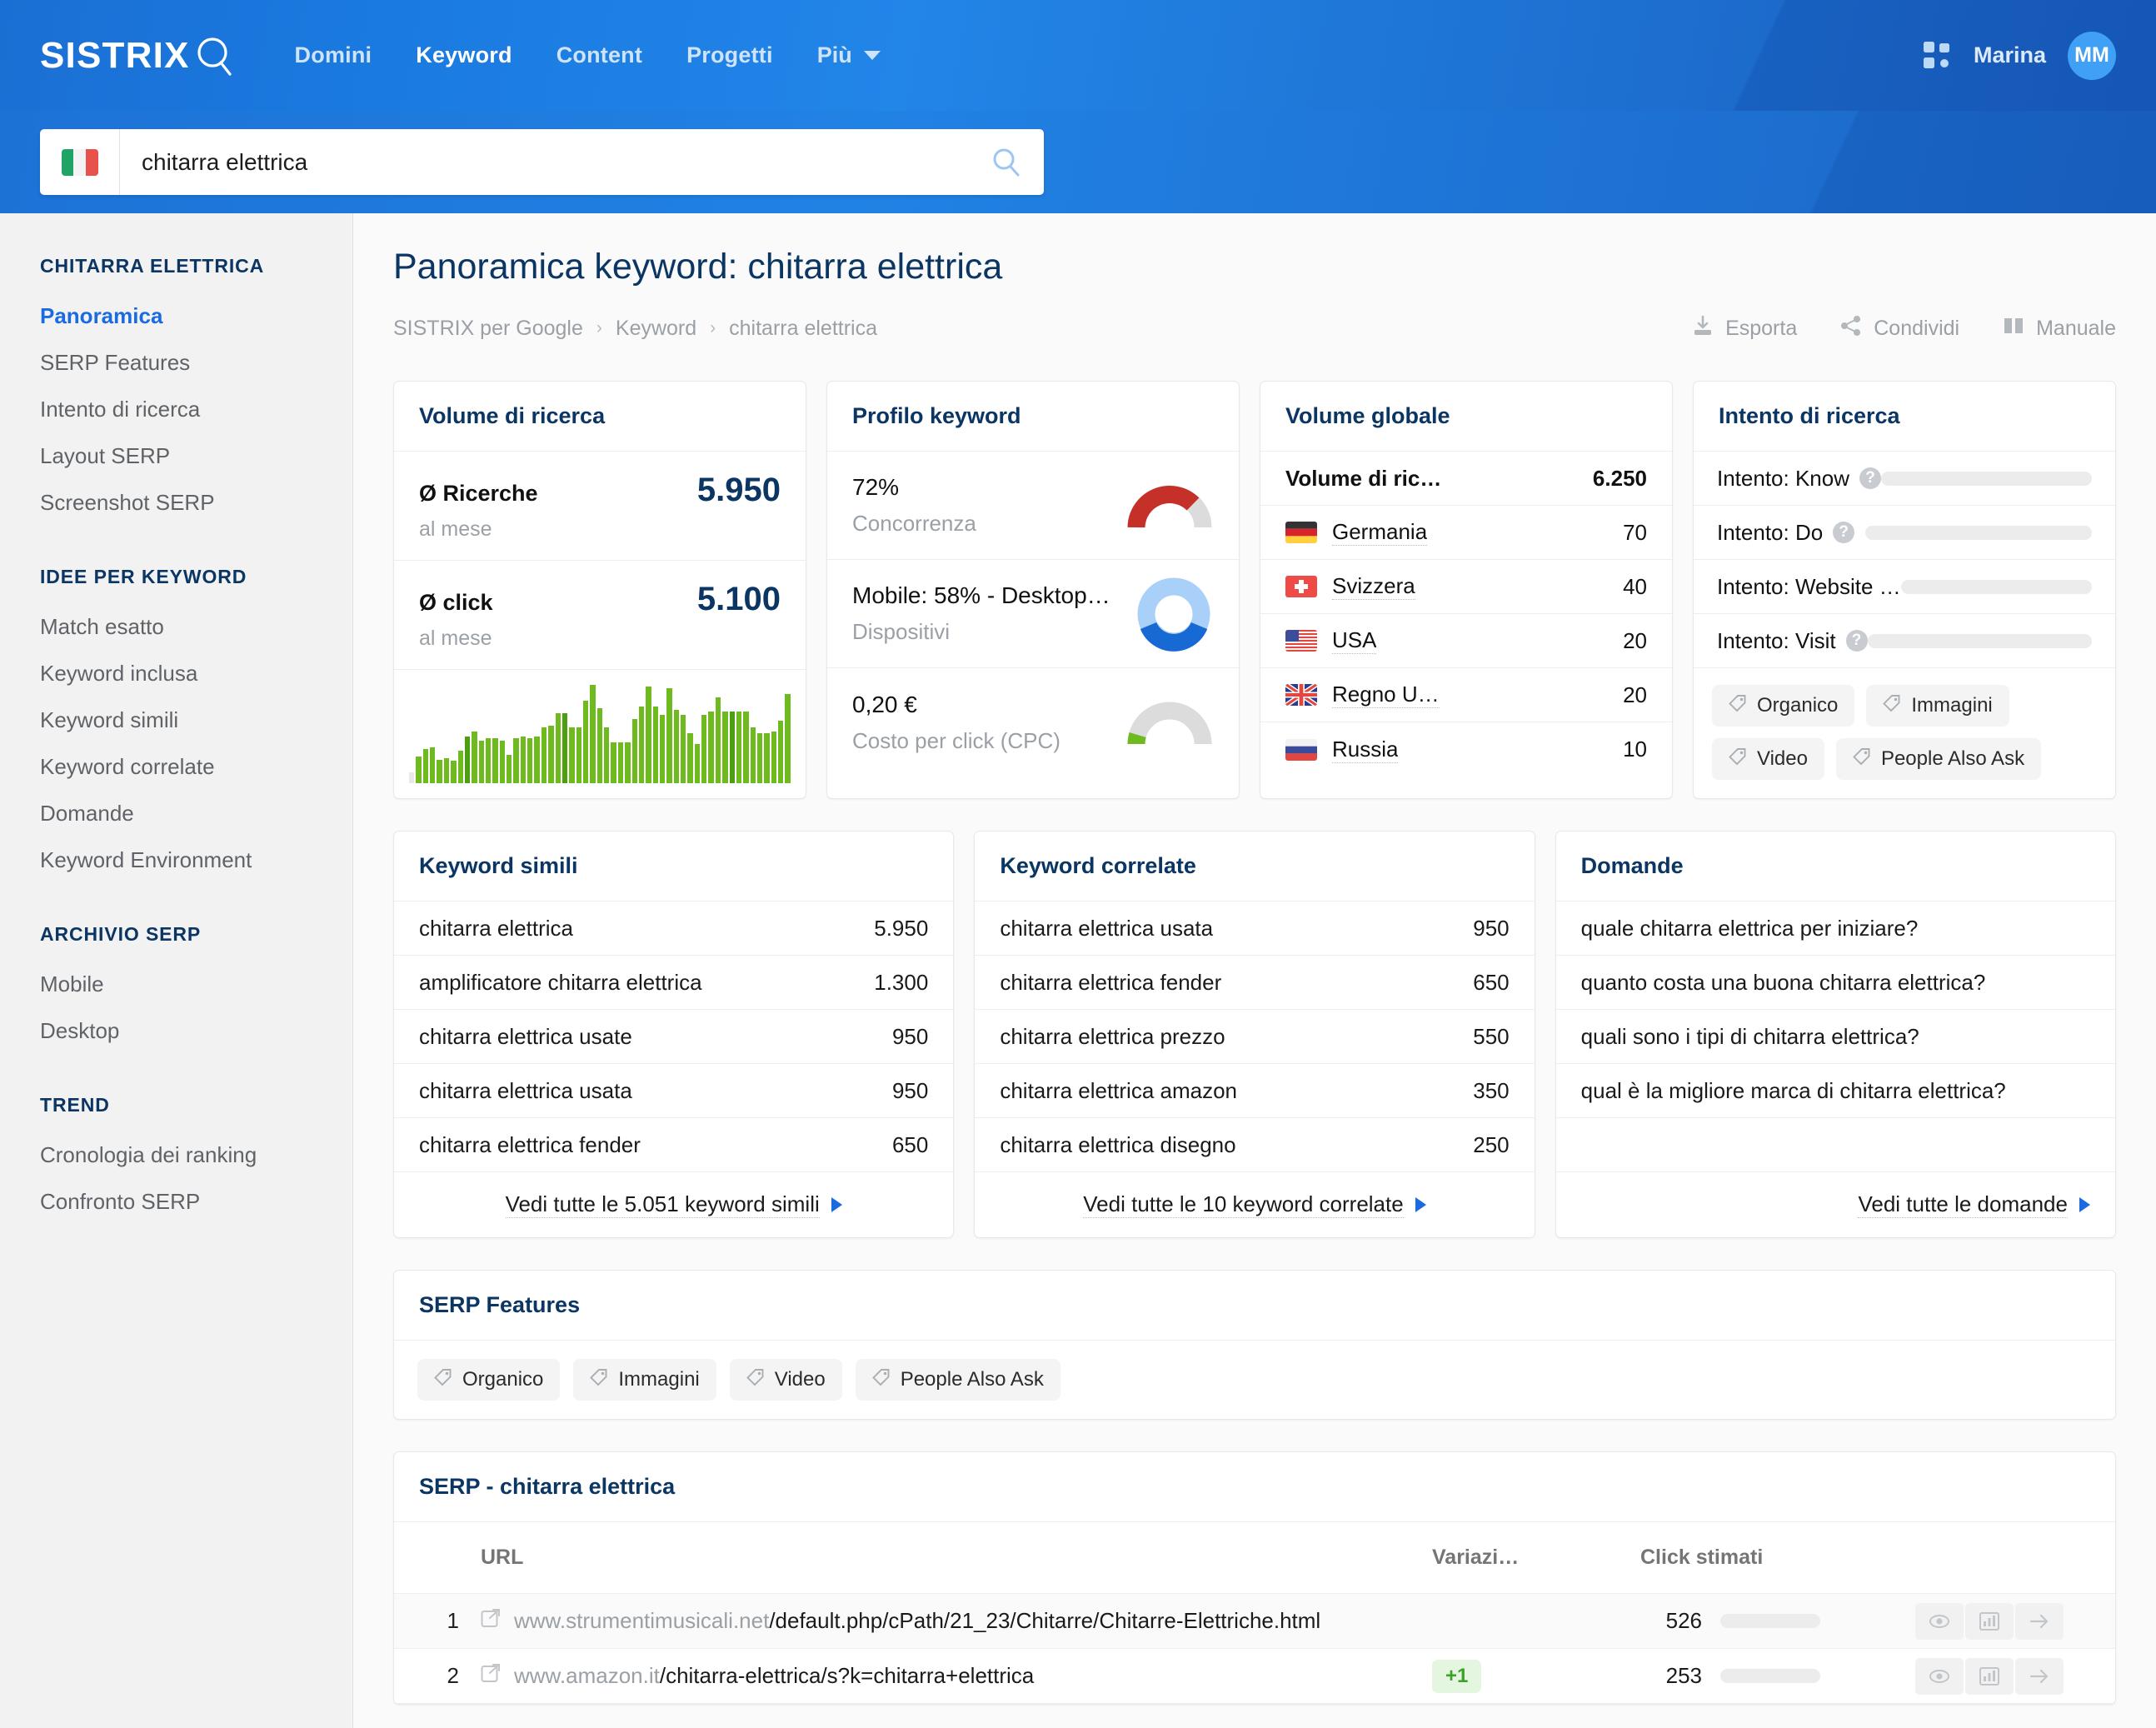 The image size is (2156, 1728). I want to click on sidebar-item-confronto-serp: Confronto SERP, so click(196, 1201).